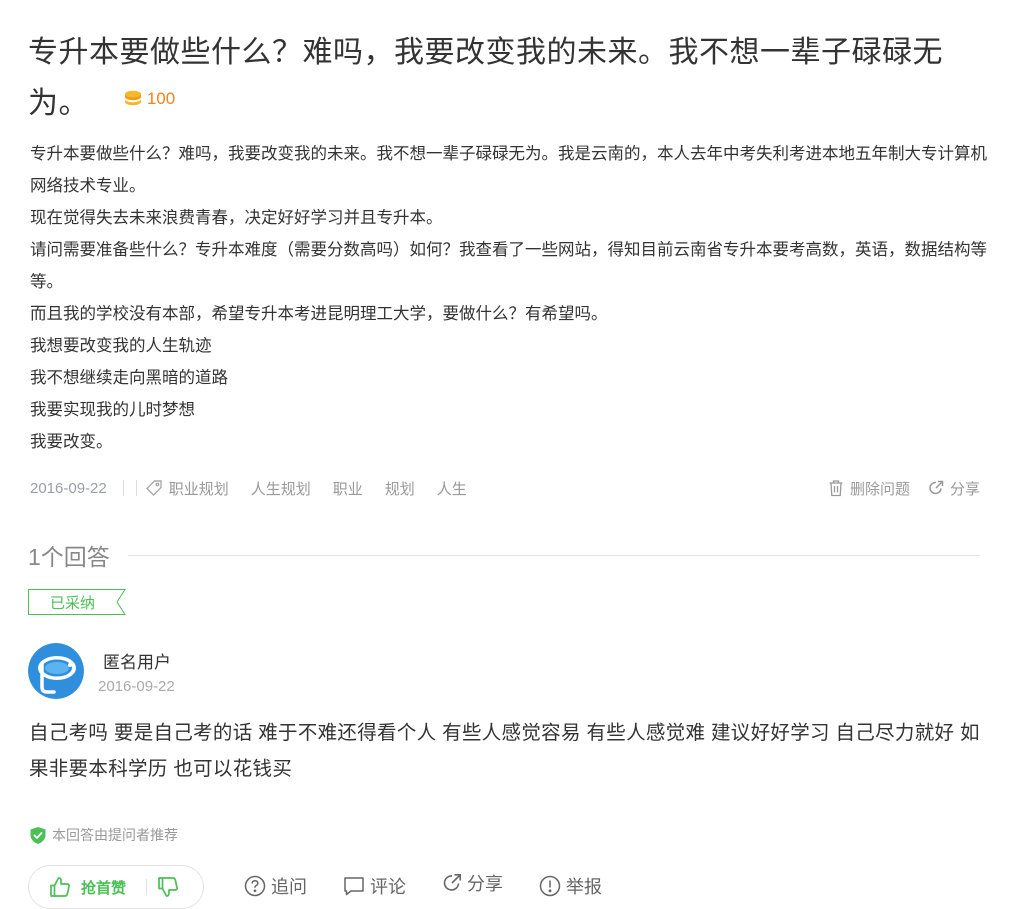 Image resolution: width=1034 pixels, height=909 pixels. I want to click on answer-actions: 追问 评论 分享 举报, so click(441, 886).